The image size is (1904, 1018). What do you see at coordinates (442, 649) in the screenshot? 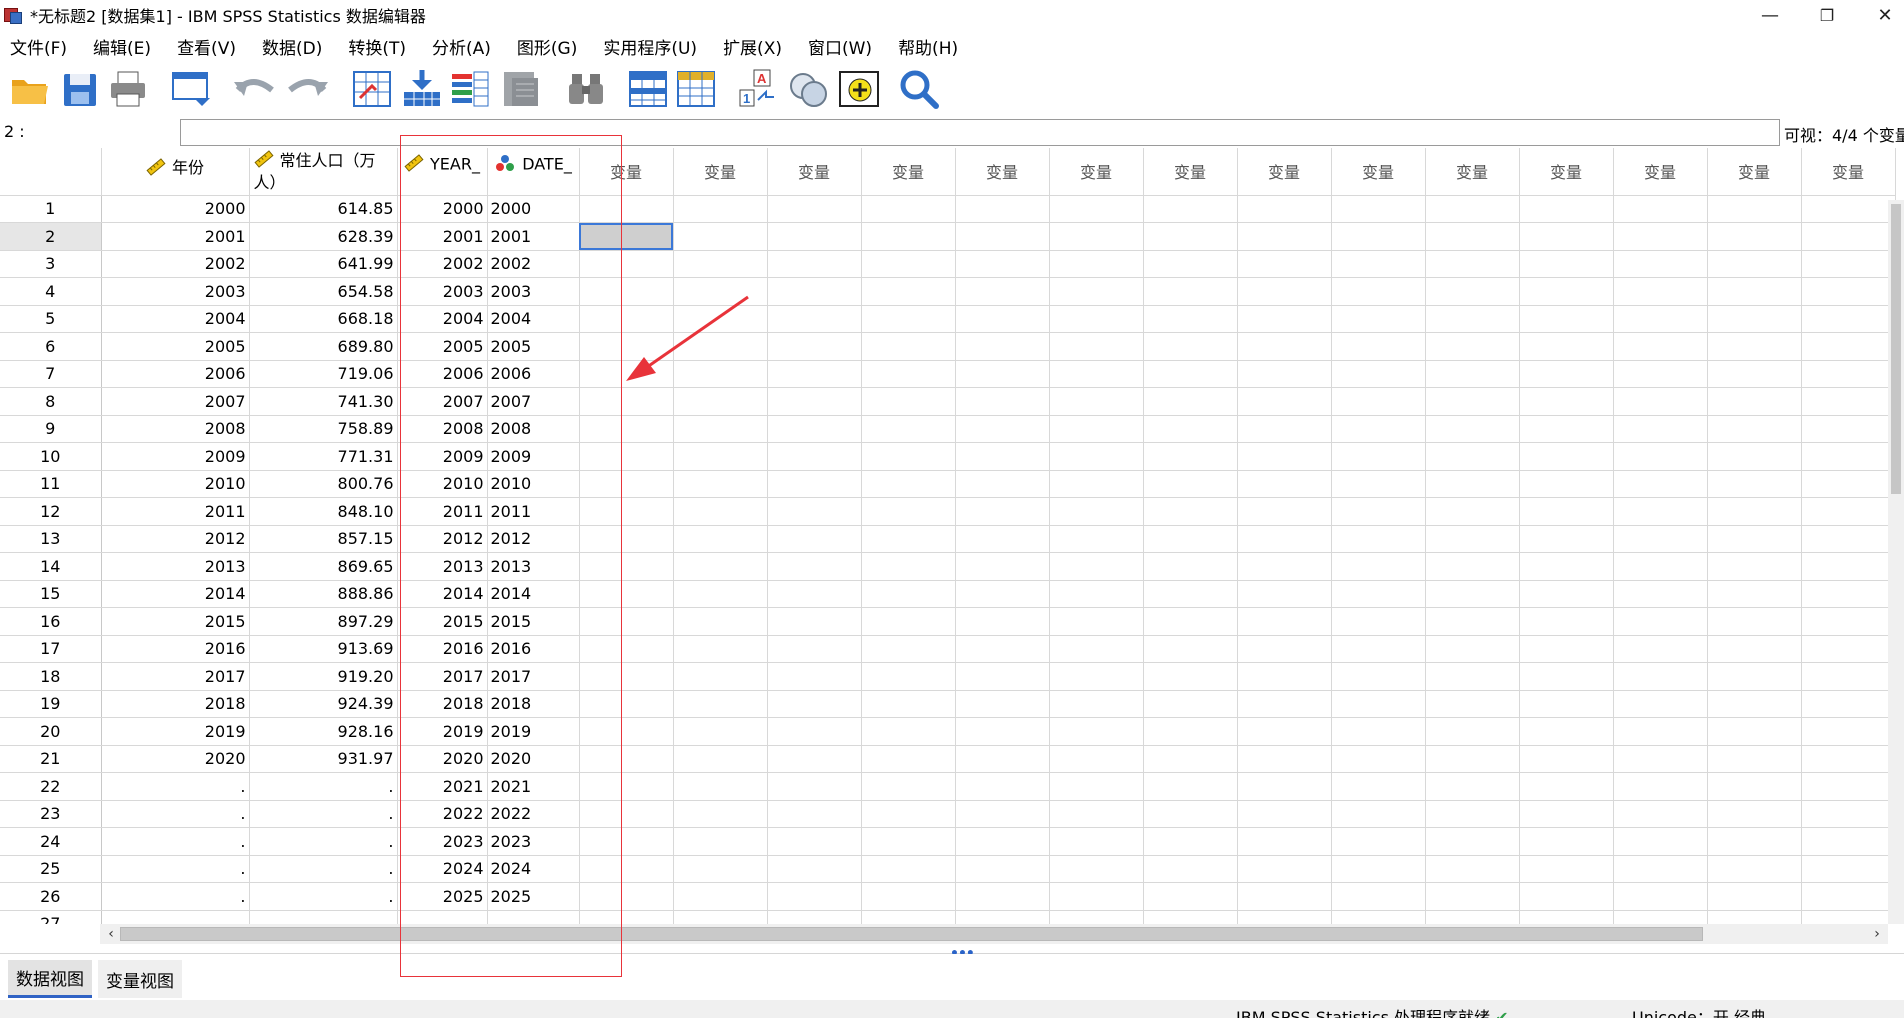
I see `data-cell: 2016` at bounding box center [442, 649].